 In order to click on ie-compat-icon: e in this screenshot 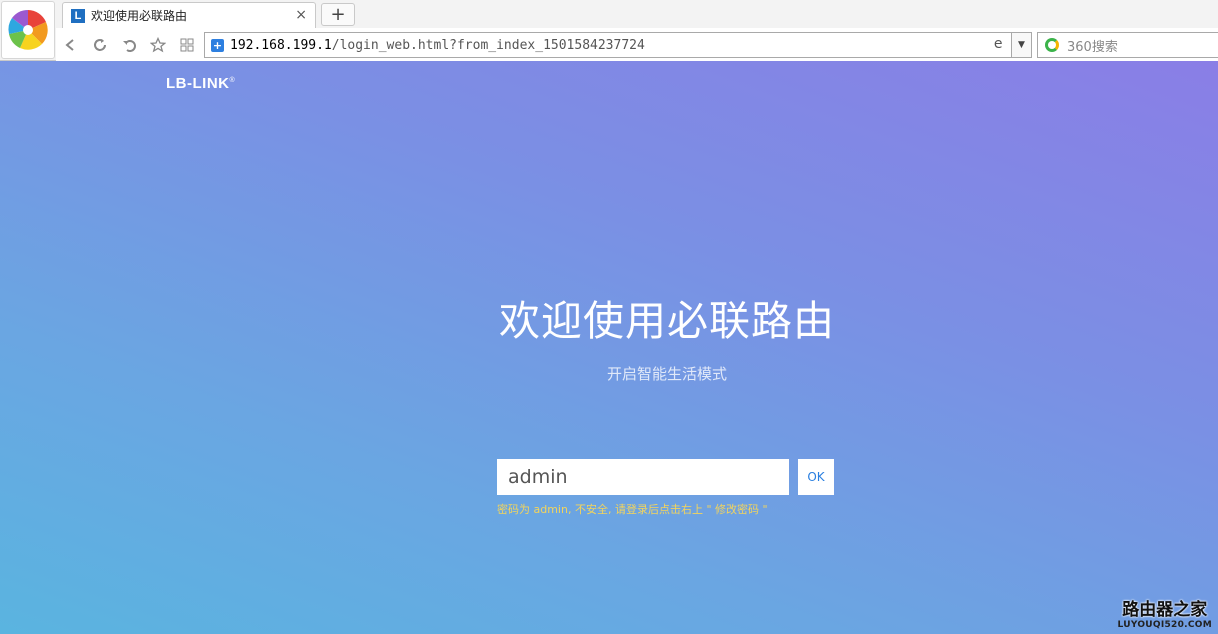, I will do `click(998, 44)`.